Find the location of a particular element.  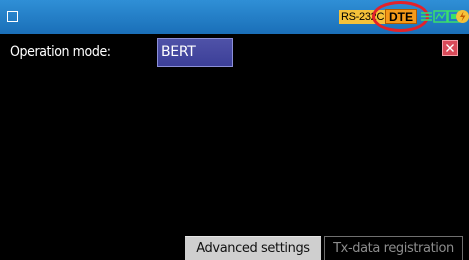

advanced-settings-button: Advanced settings is located at coordinates (253, 248).